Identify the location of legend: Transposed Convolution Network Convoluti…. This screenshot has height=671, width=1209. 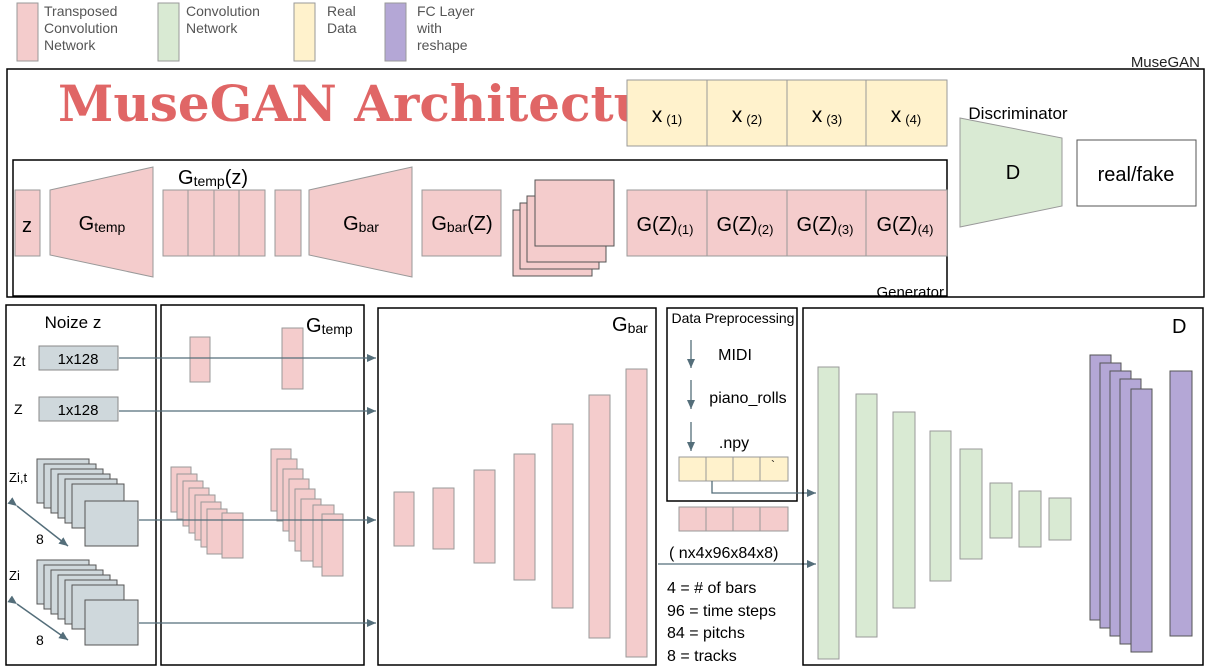
(245, 32).